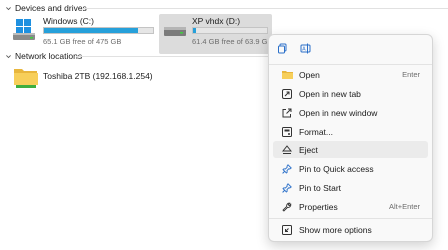 Image resolution: width=448 pixels, height=250 pixels. Describe the element at coordinates (320, 187) in the screenshot. I see `menu-item-label: Pin to Start` at that location.